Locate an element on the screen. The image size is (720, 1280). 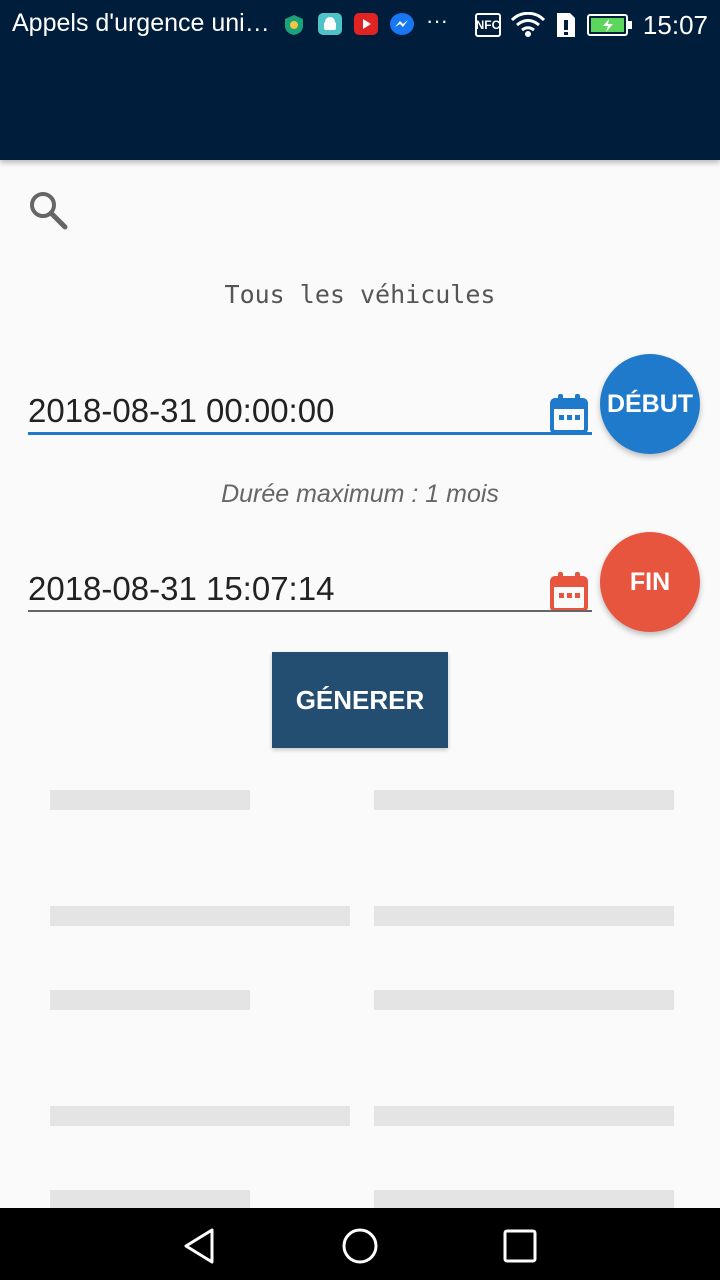
messenger-icon is located at coordinates (402, 24).